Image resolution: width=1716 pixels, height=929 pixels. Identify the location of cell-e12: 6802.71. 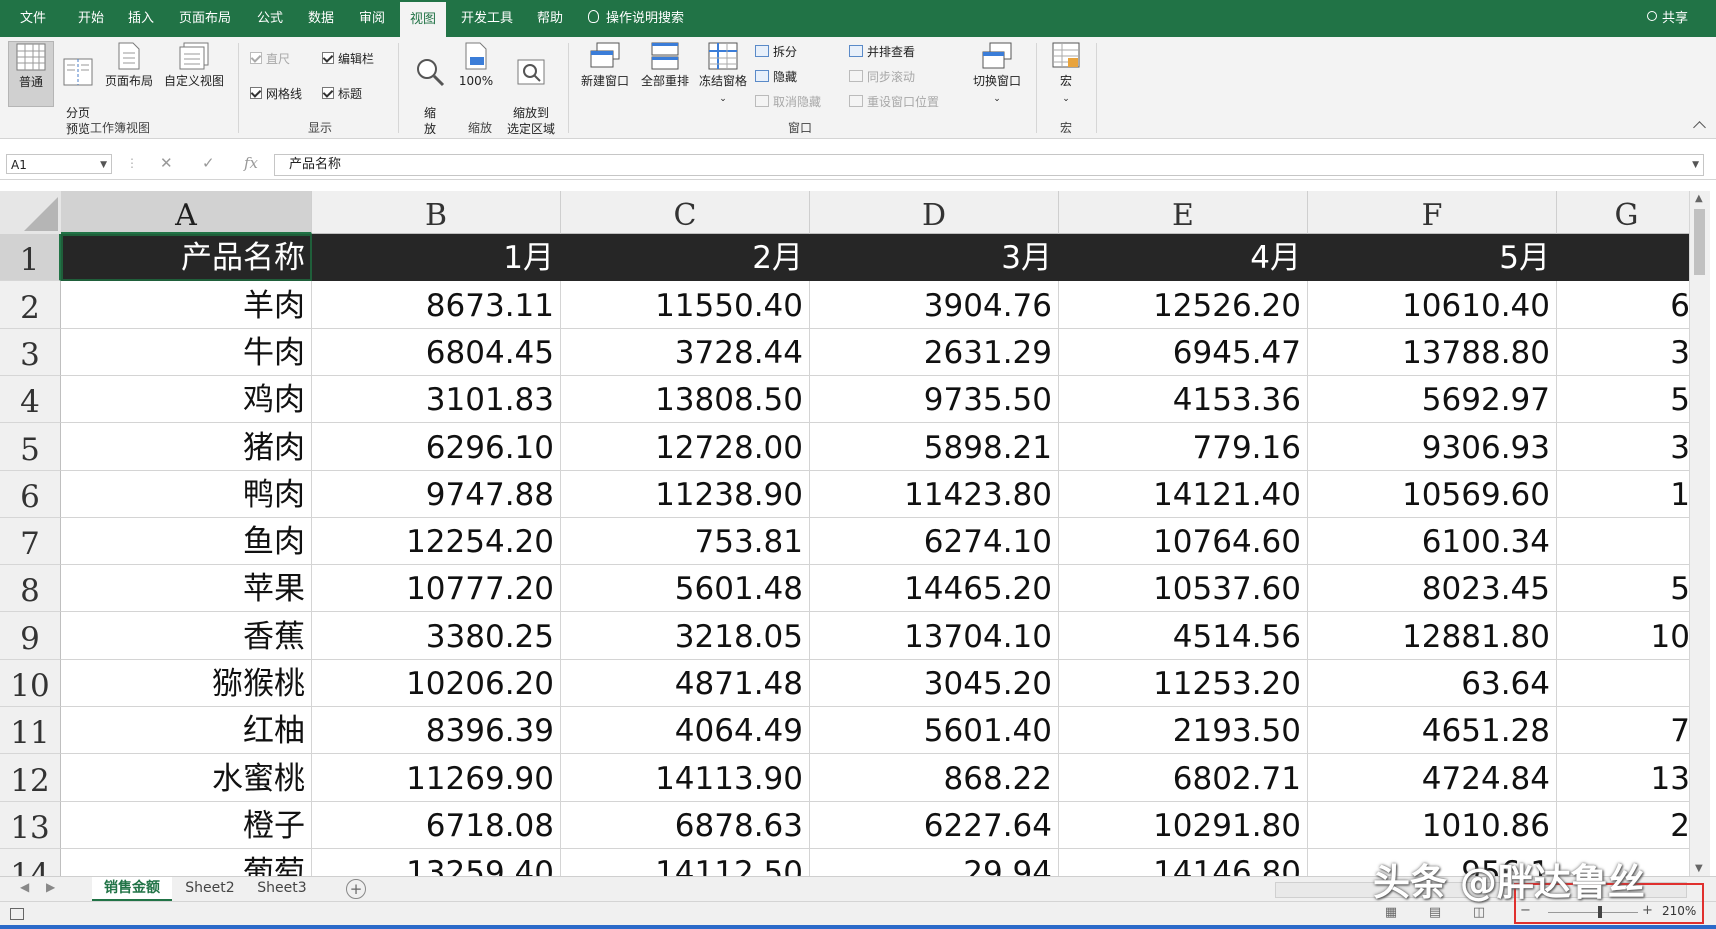
(1183, 778).